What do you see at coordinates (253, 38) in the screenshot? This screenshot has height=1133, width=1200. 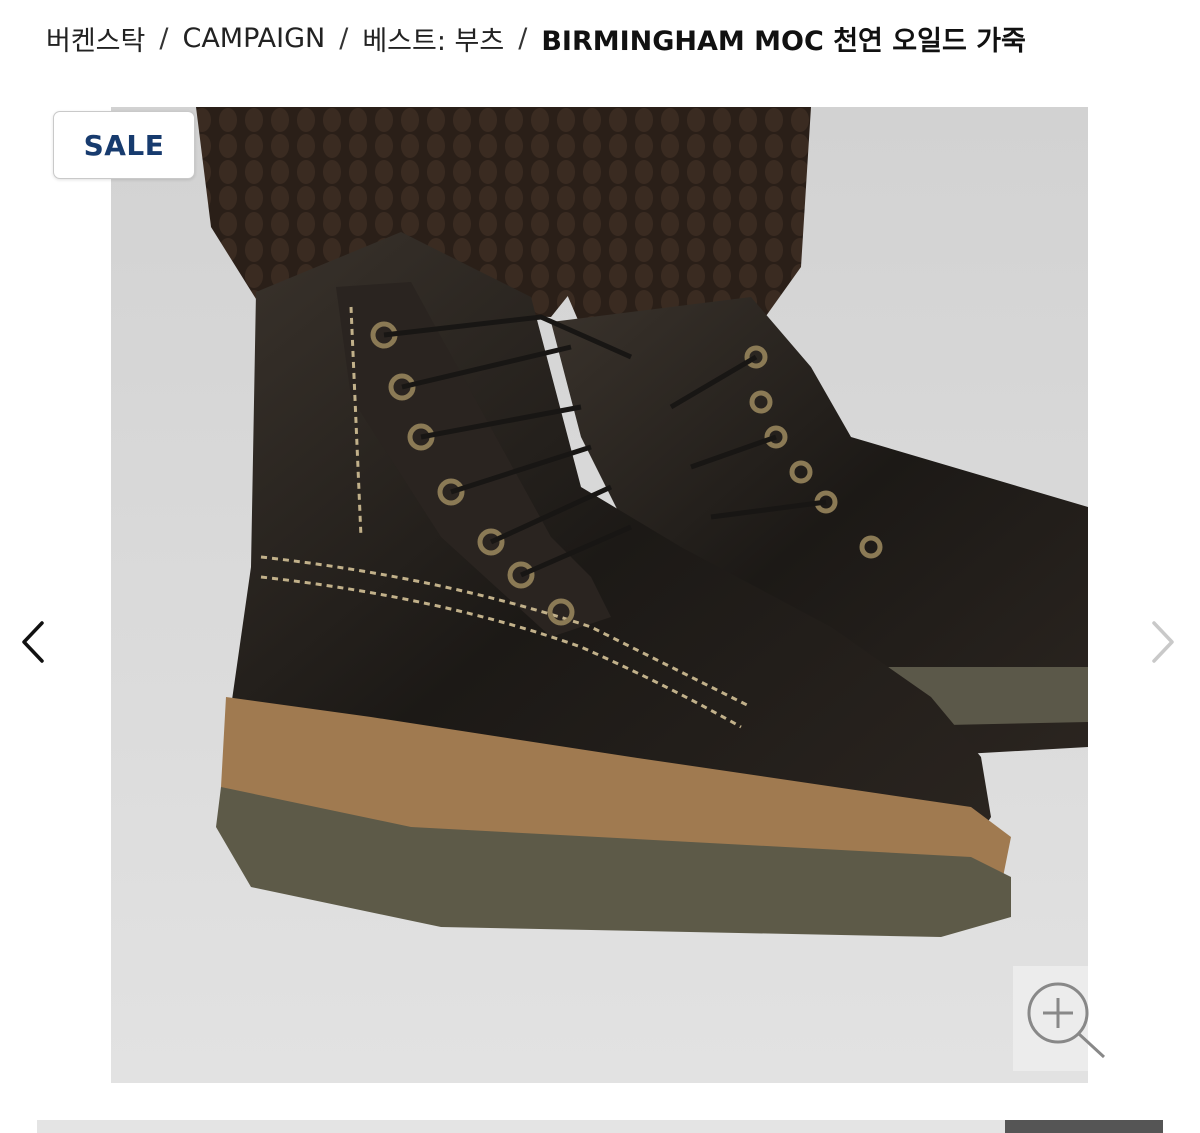 I see `breadcrumb-item-campaign: CAMPAIGN` at bounding box center [253, 38].